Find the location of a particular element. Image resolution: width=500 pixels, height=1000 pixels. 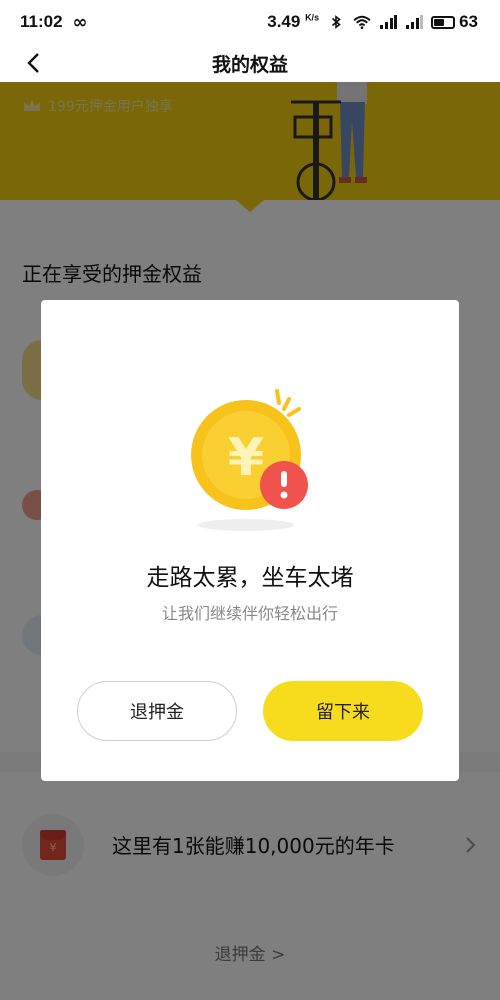

battery-icon is located at coordinates (443, 22).